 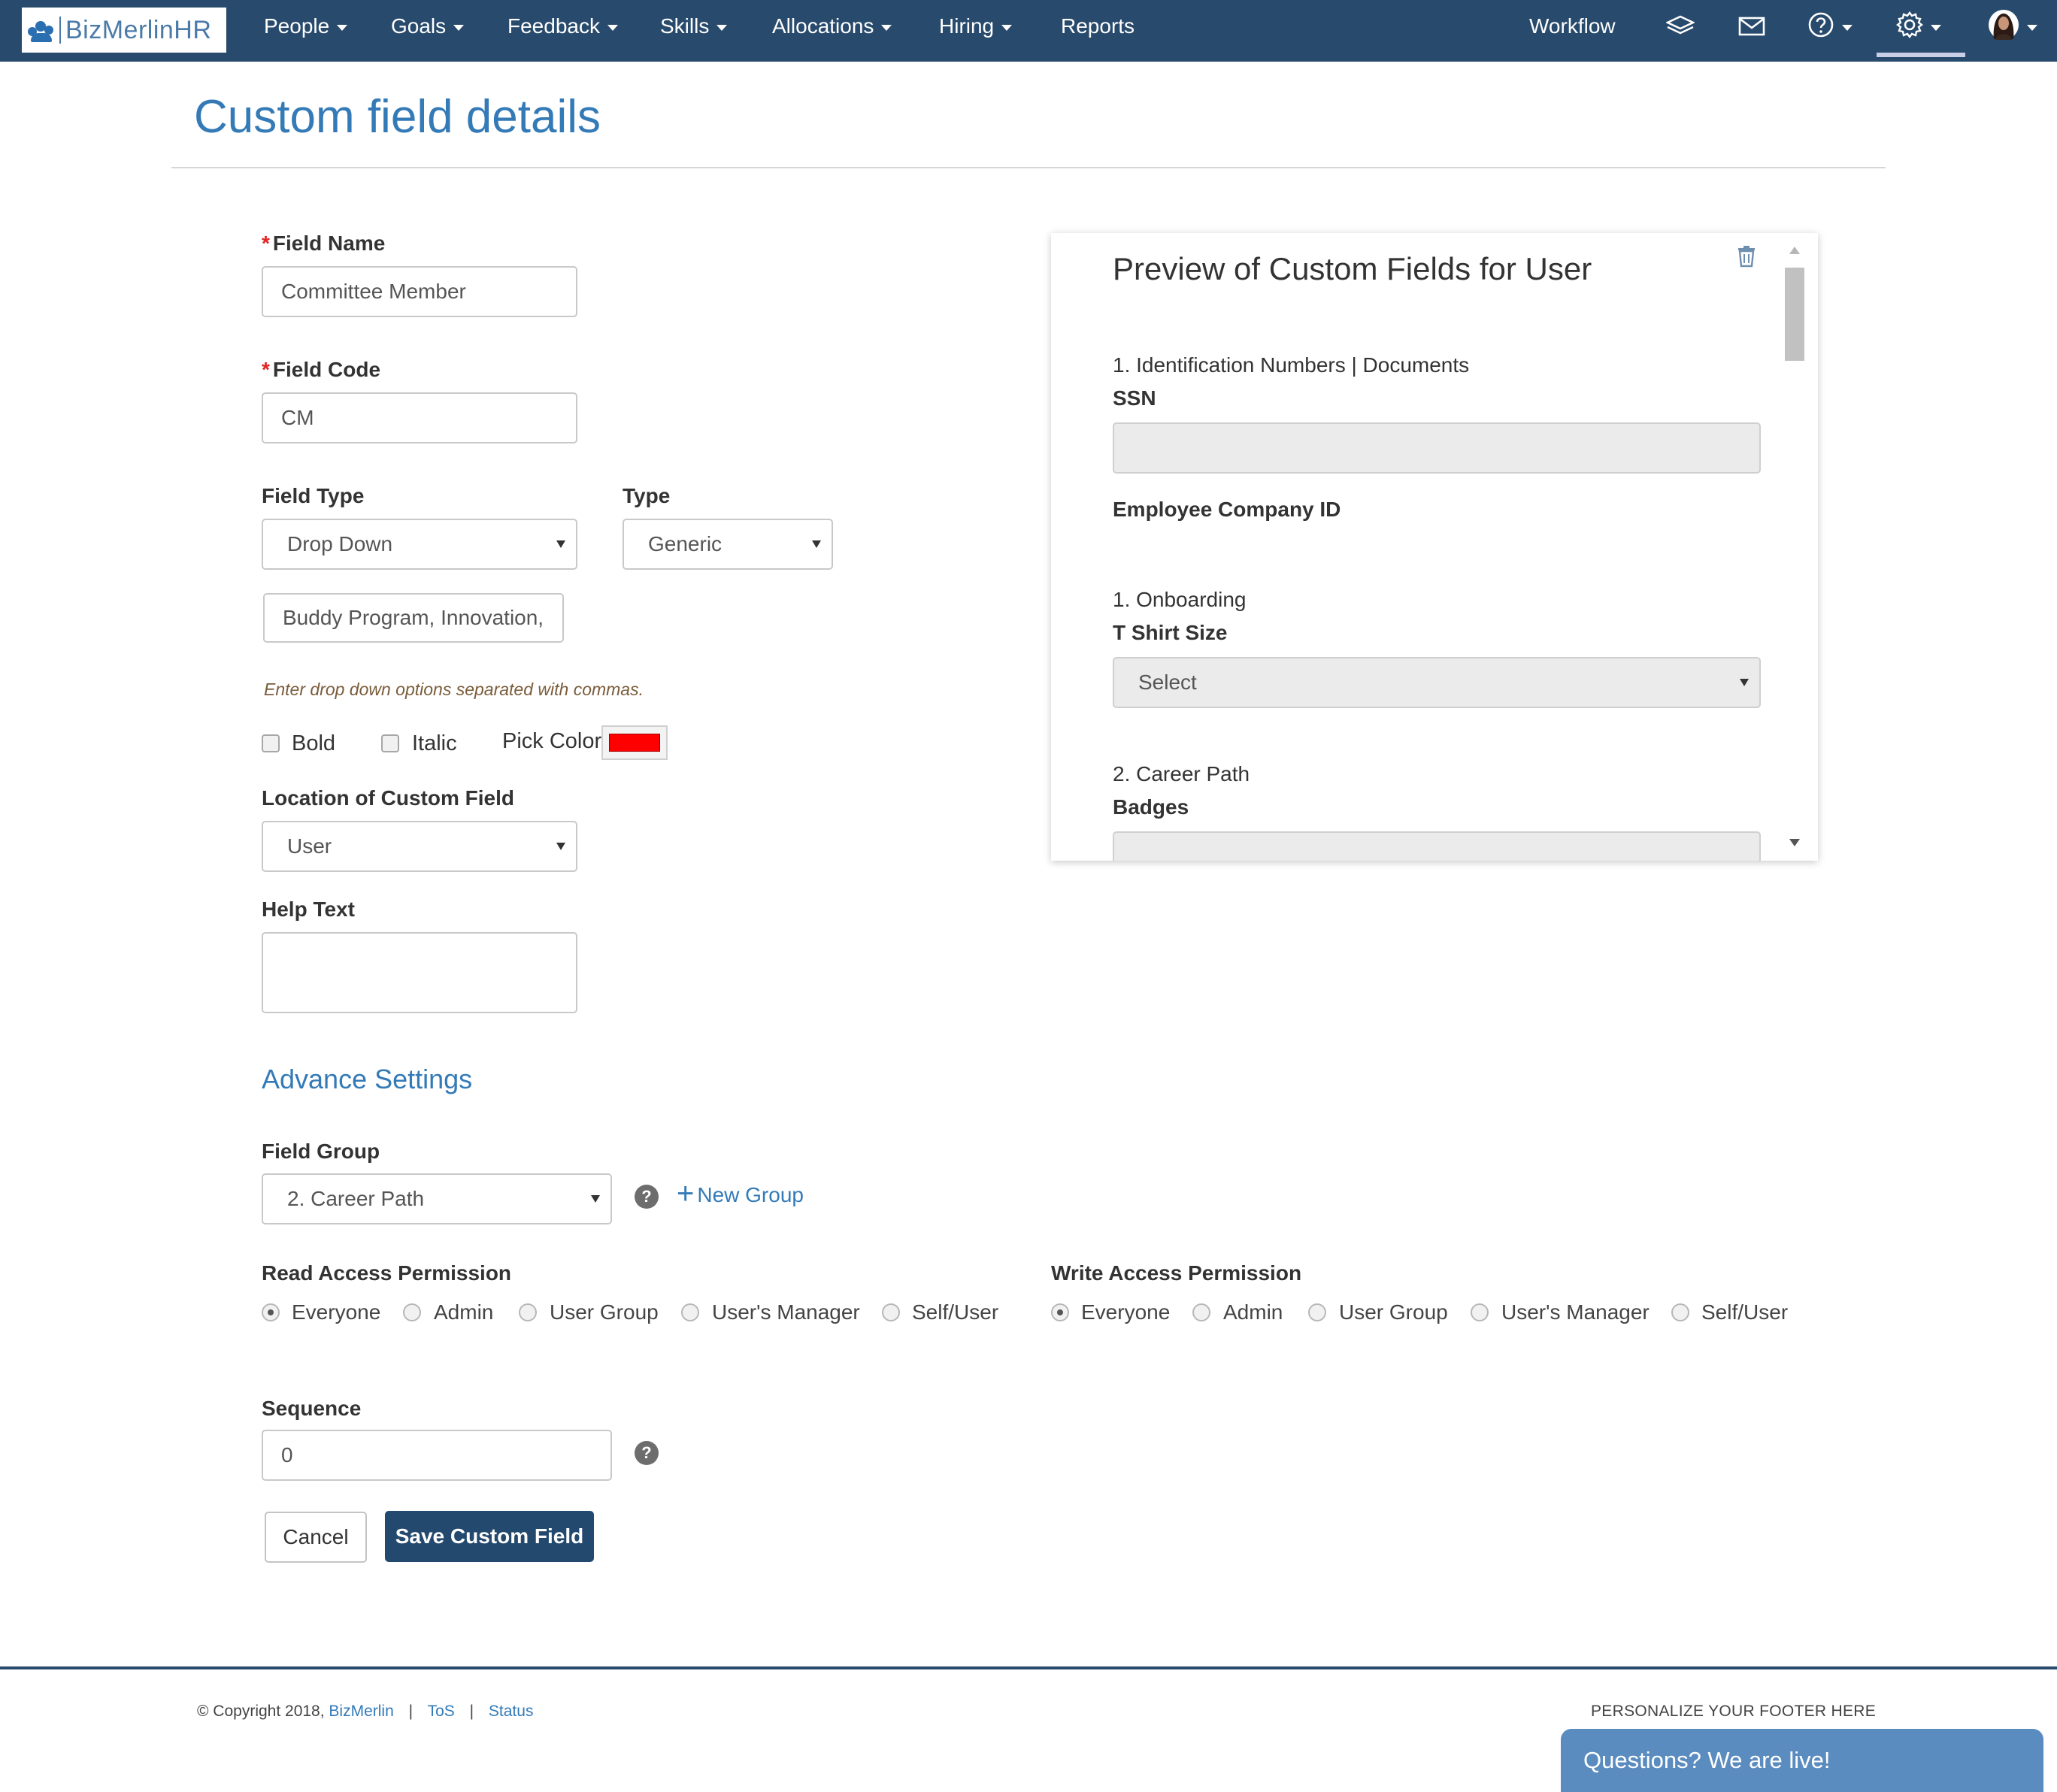 I want to click on settings-menu, so click(x=1918, y=26).